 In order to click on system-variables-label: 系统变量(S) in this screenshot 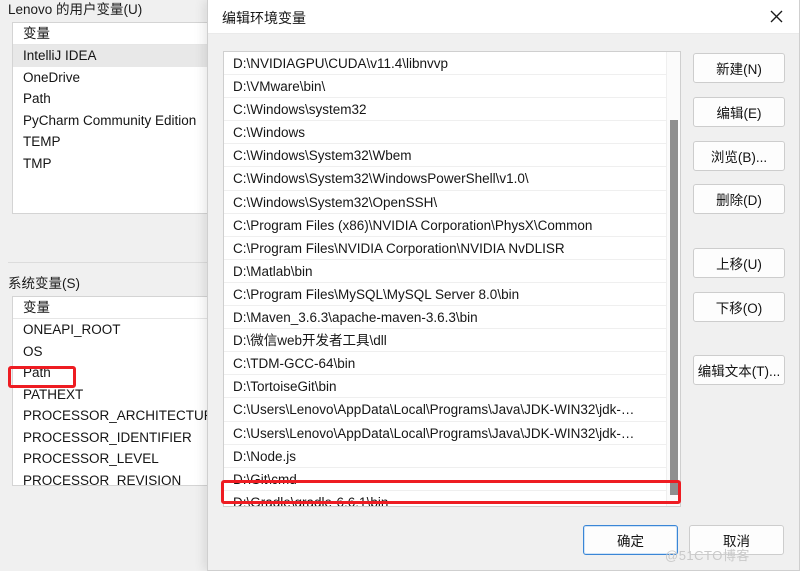, I will do `click(44, 283)`.